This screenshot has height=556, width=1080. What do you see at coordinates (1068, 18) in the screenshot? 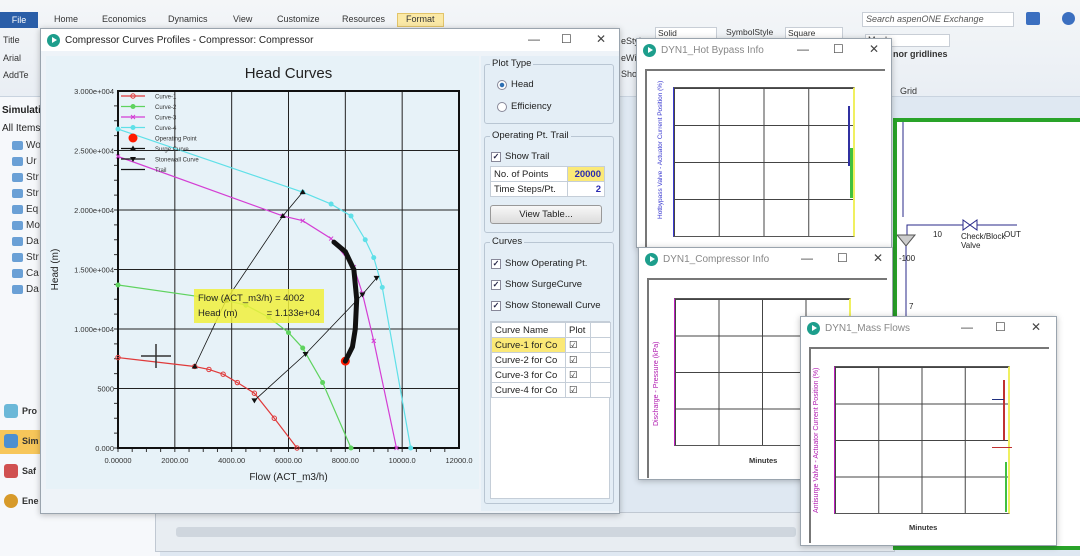
I see `help-icon` at bounding box center [1068, 18].